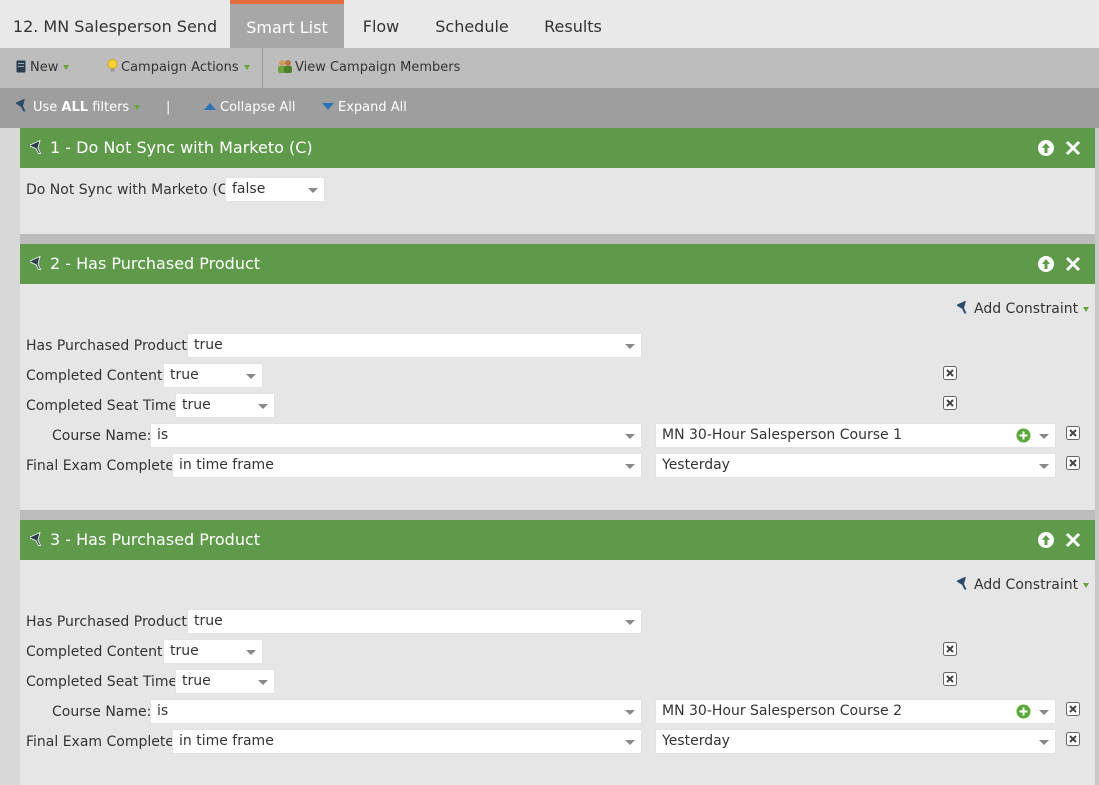 This screenshot has height=785, width=1099. I want to click on collapse-all-label: Collapse All, so click(258, 107).